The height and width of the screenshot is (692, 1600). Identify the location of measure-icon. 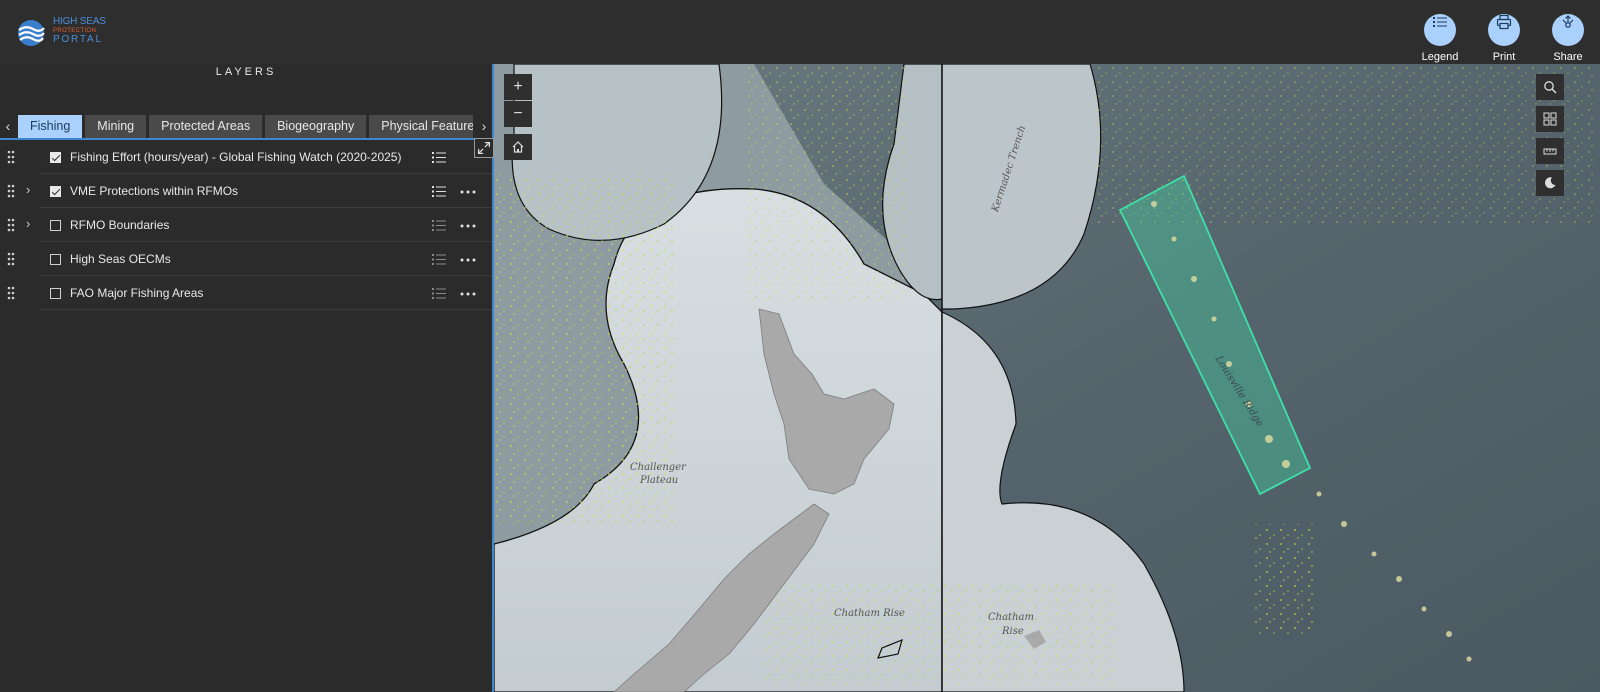
(1550, 151).